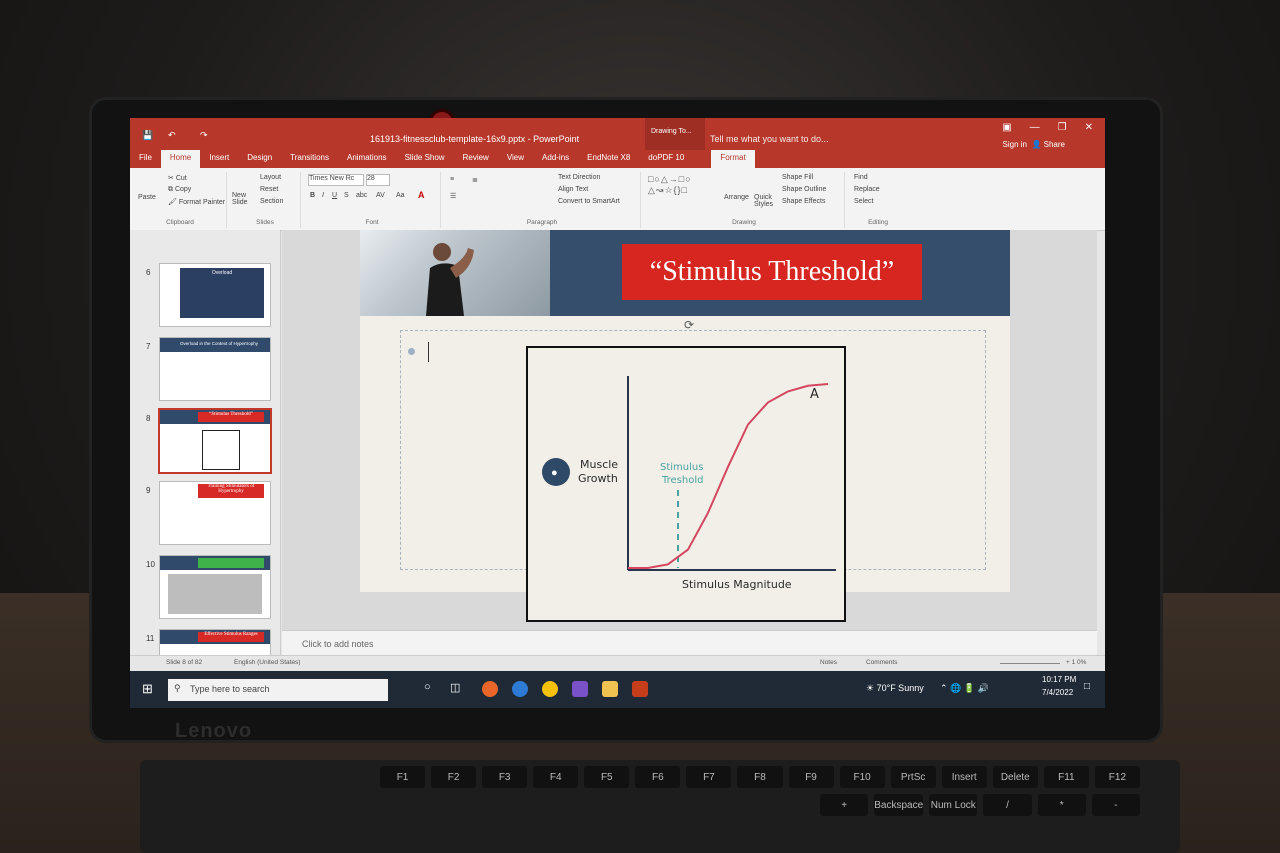  I want to click on firefox-icon, so click(490, 689).